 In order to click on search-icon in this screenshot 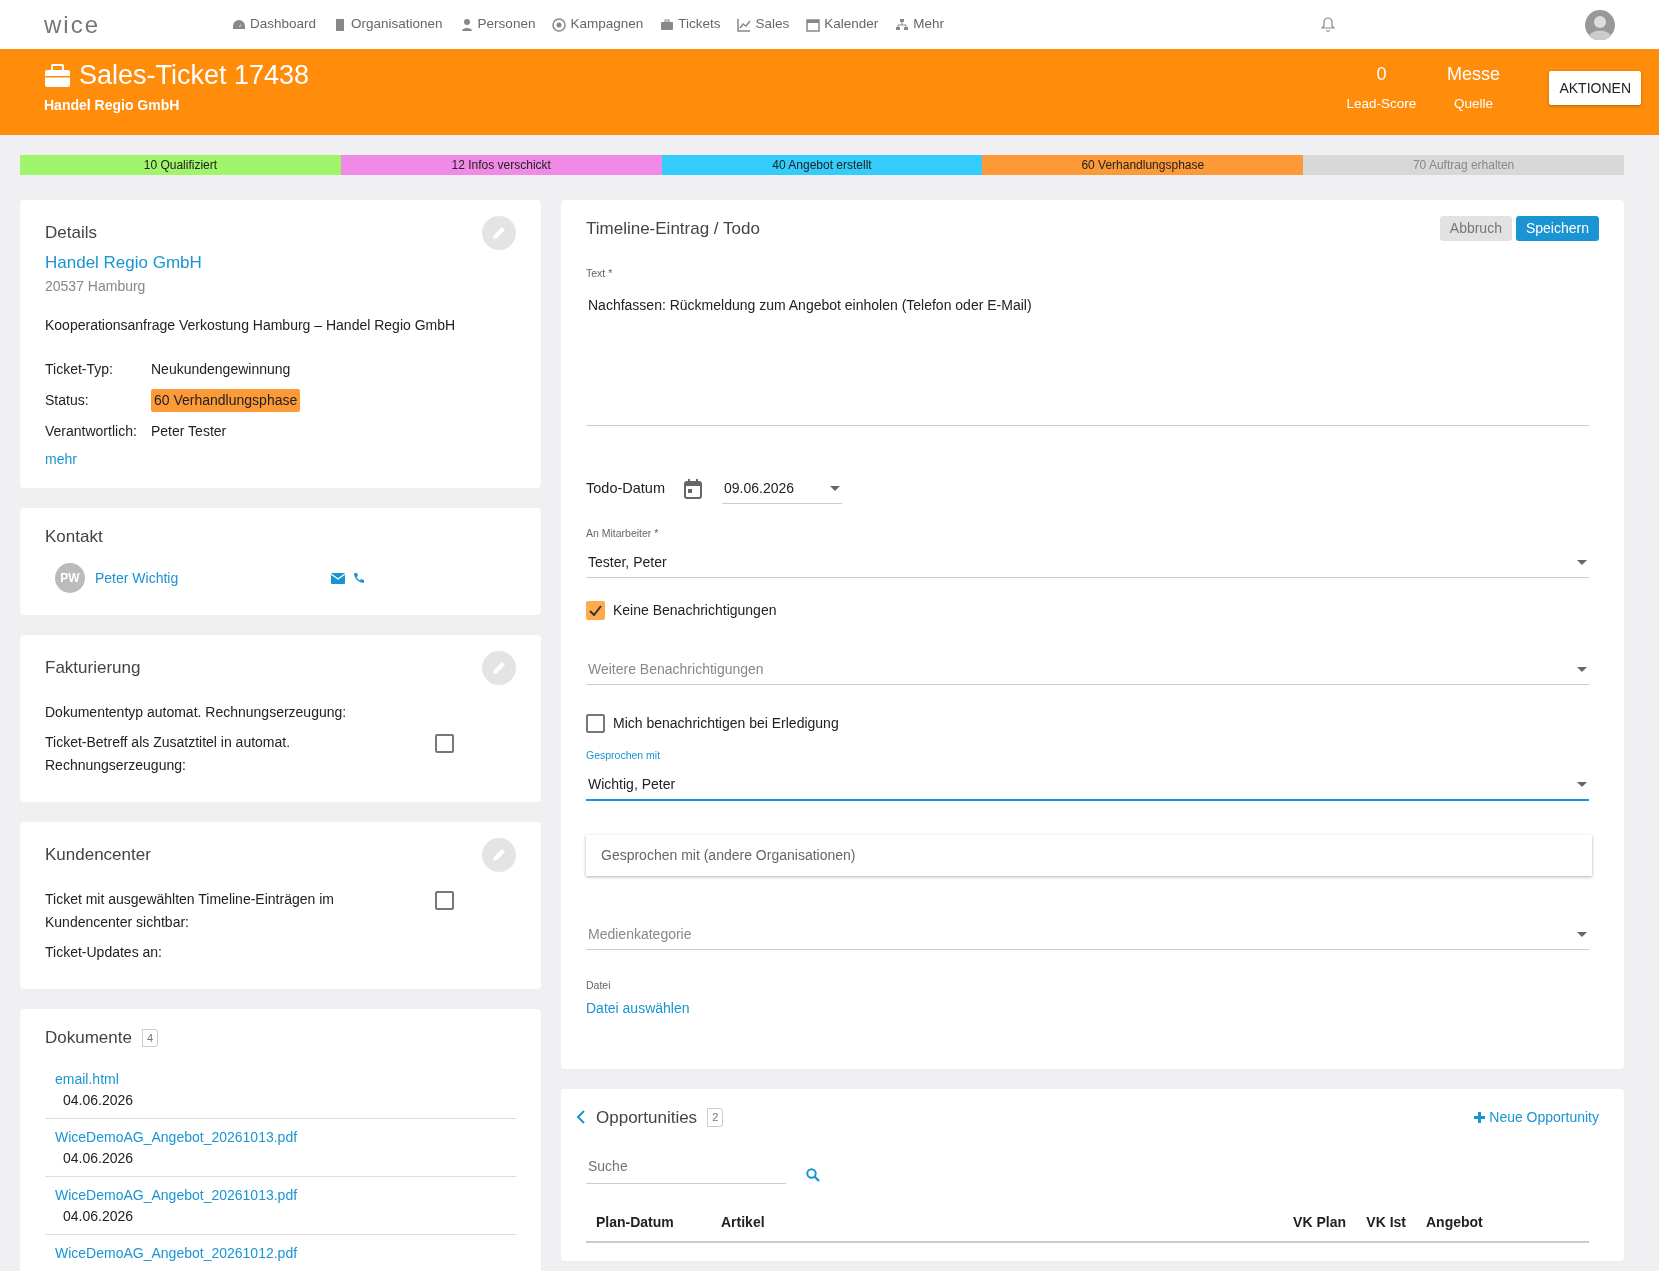, I will do `click(813, 1175)`.